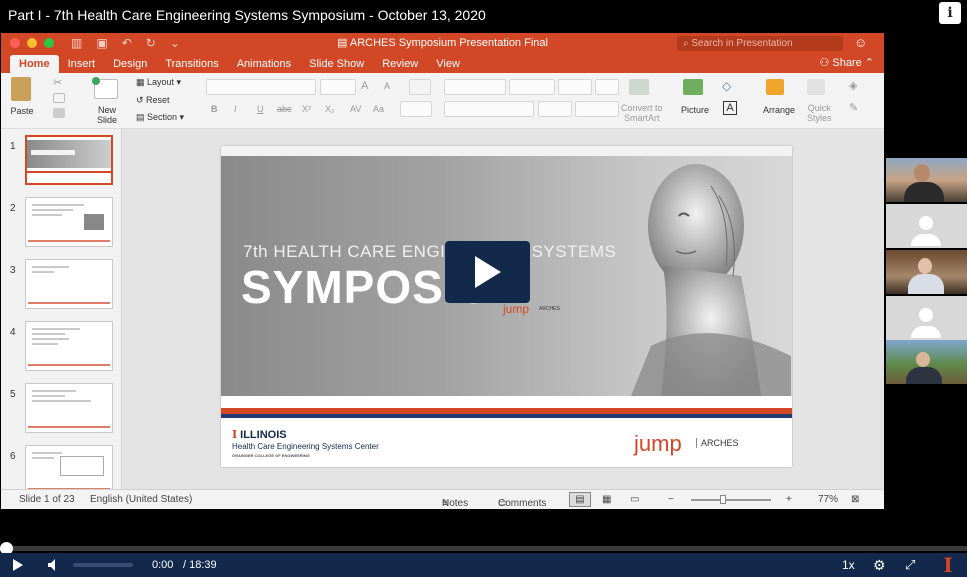 This screenshot has height=577, width=967. Describe the element at coordinates (59, 113) in the screenshot. I see `format-painter-icon` at that location.